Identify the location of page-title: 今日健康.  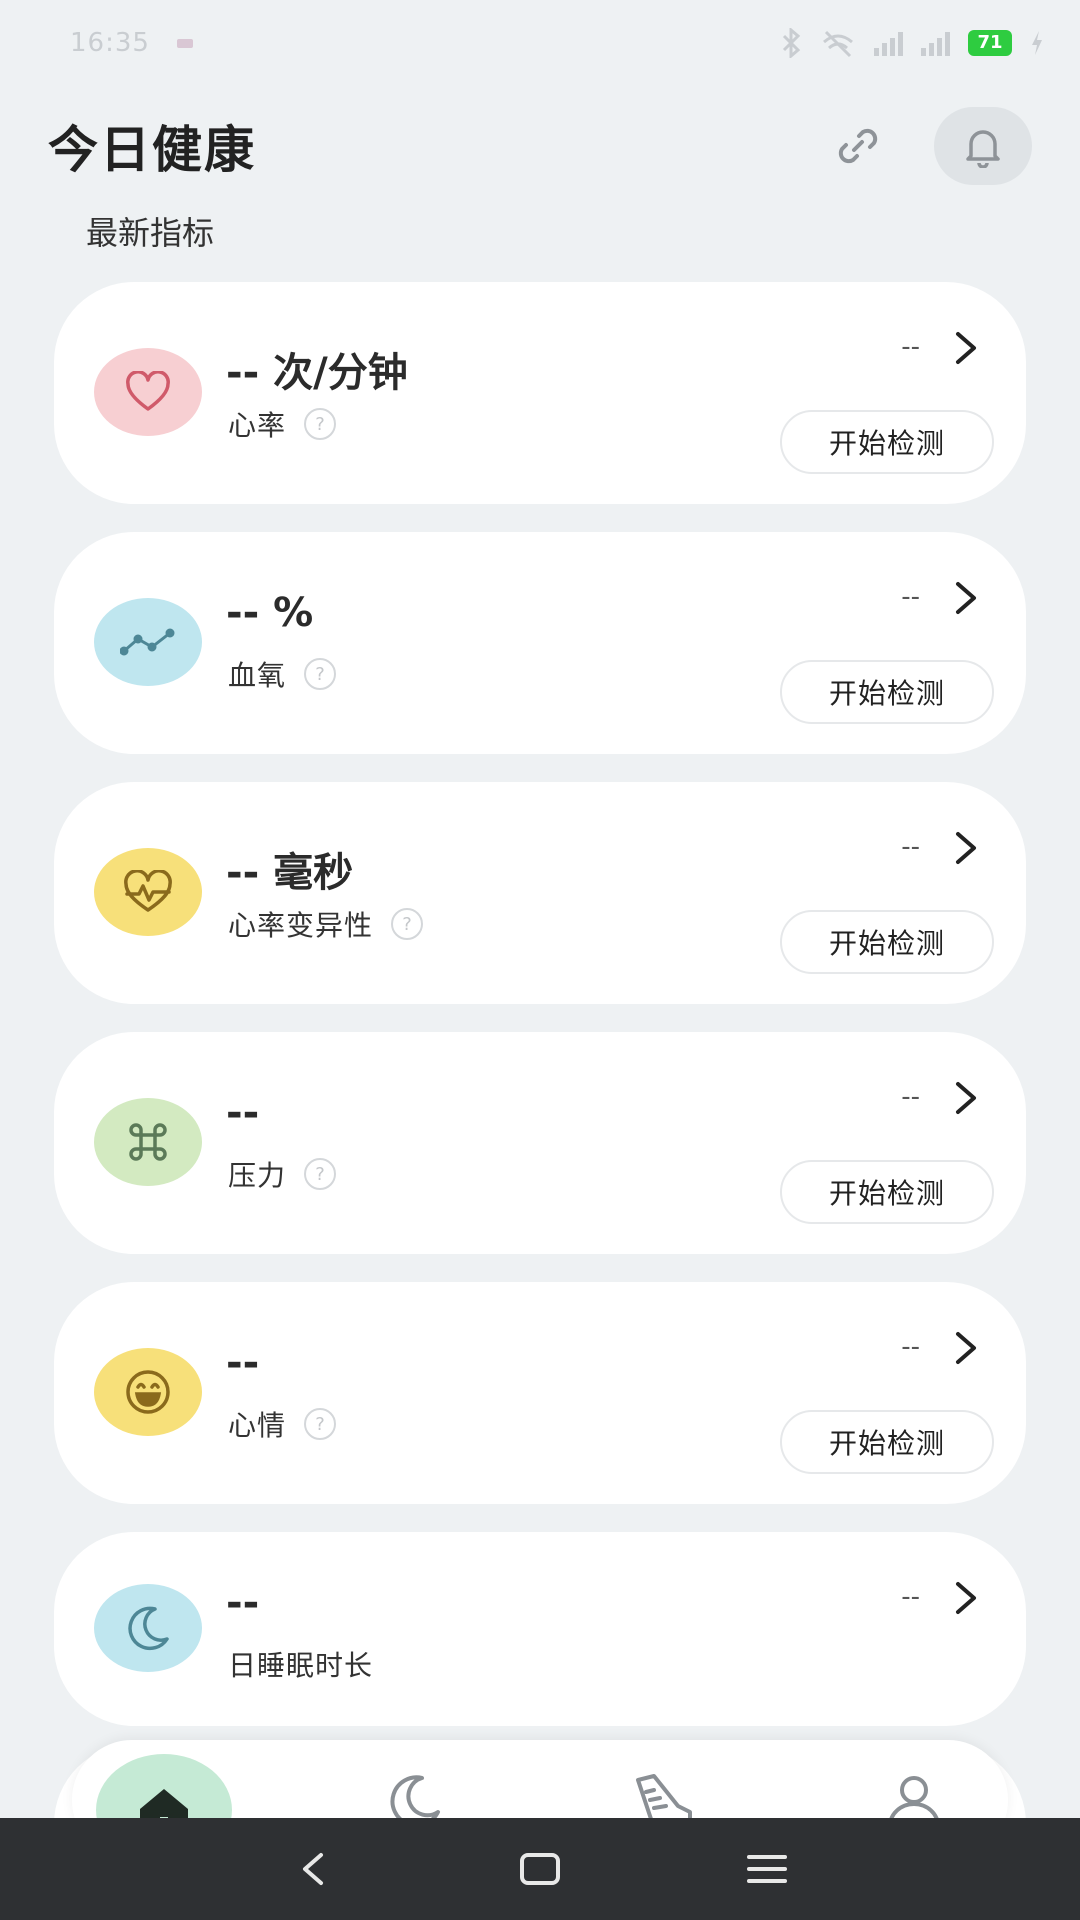
(152, 150).